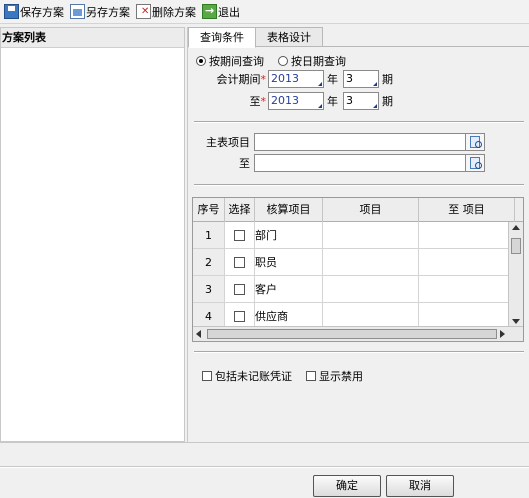 This screenshot has width=529, height=498. I want to click on show-disabled-label: 显示禁用, so click(341, 376).